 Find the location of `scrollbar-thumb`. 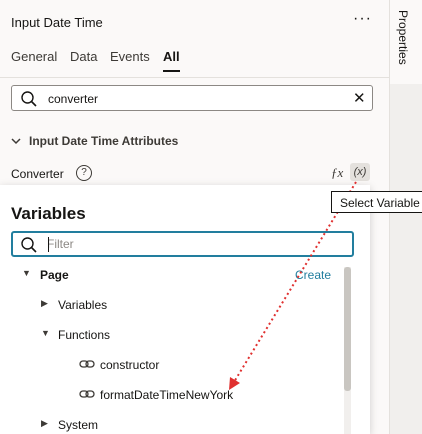

scrollbar-thumb is located at coordinates (347, 329).